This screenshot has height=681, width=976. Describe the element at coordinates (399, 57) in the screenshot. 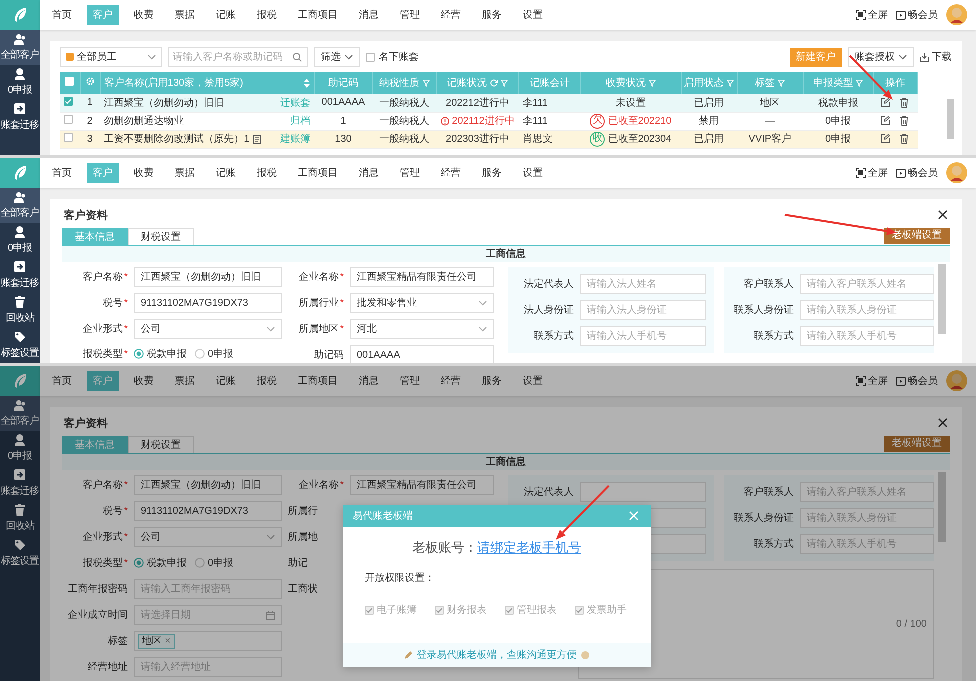

I see `checkbox-label: 名下账套` at that location.